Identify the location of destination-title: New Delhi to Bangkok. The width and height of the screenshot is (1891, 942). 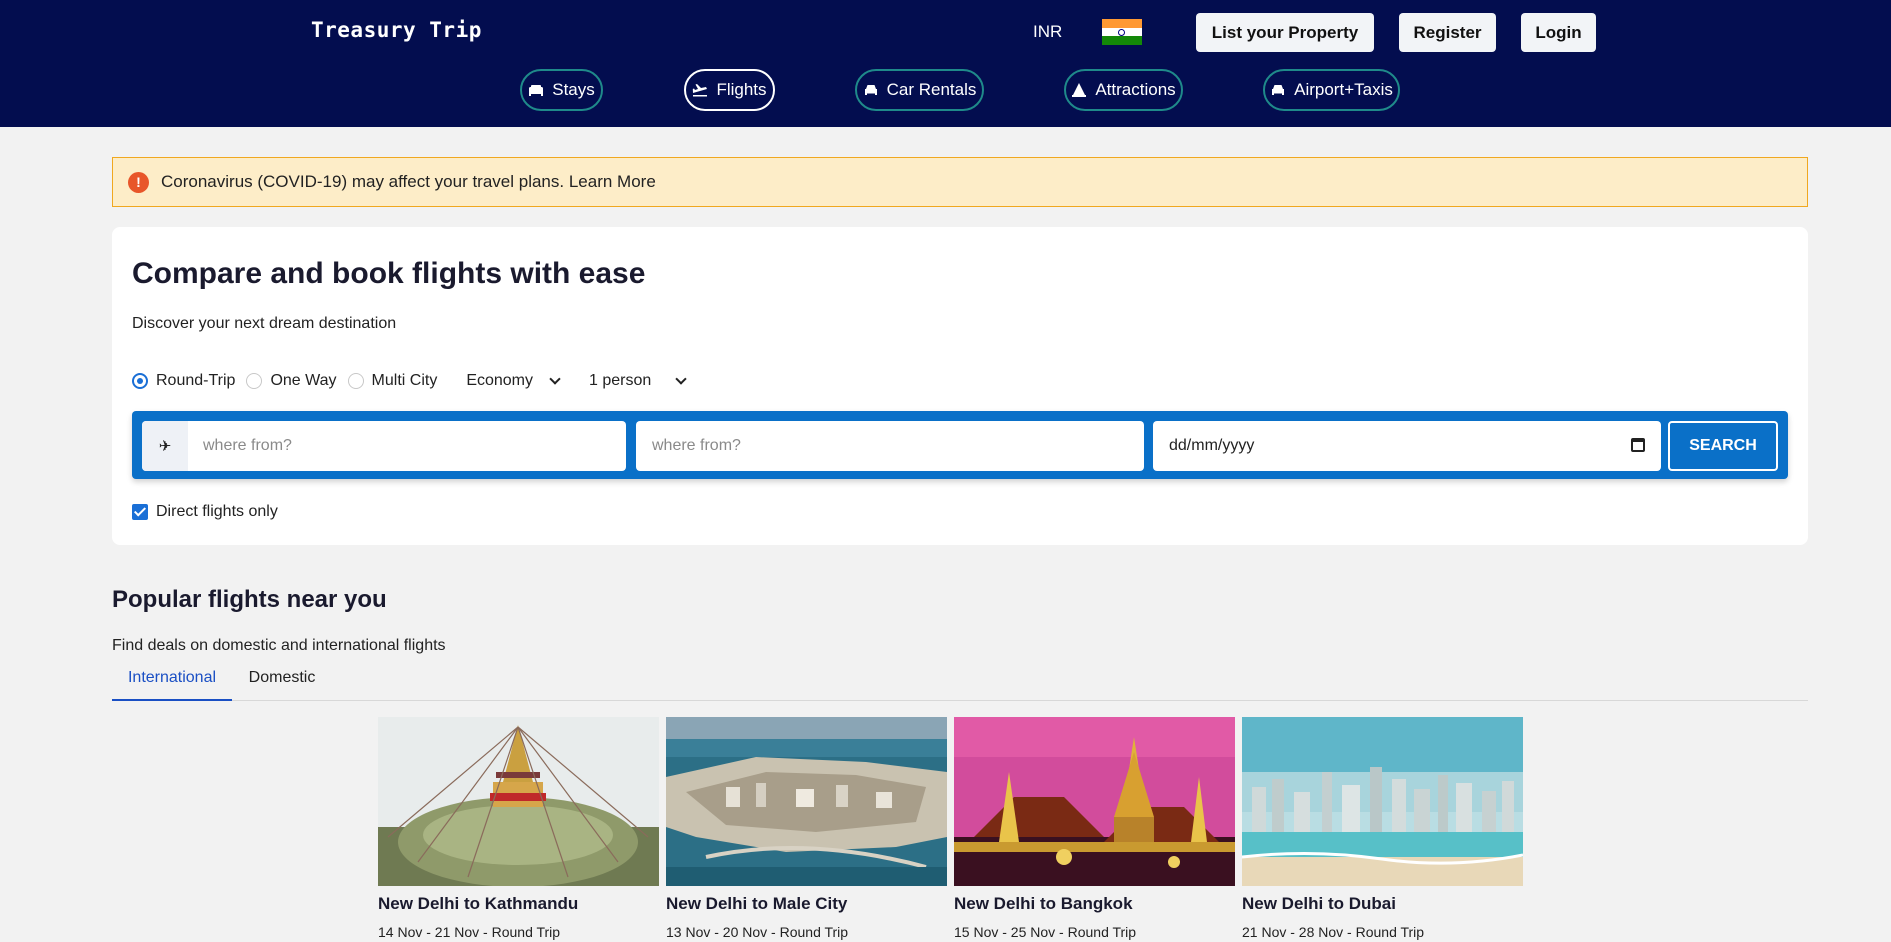
(1094, 904).